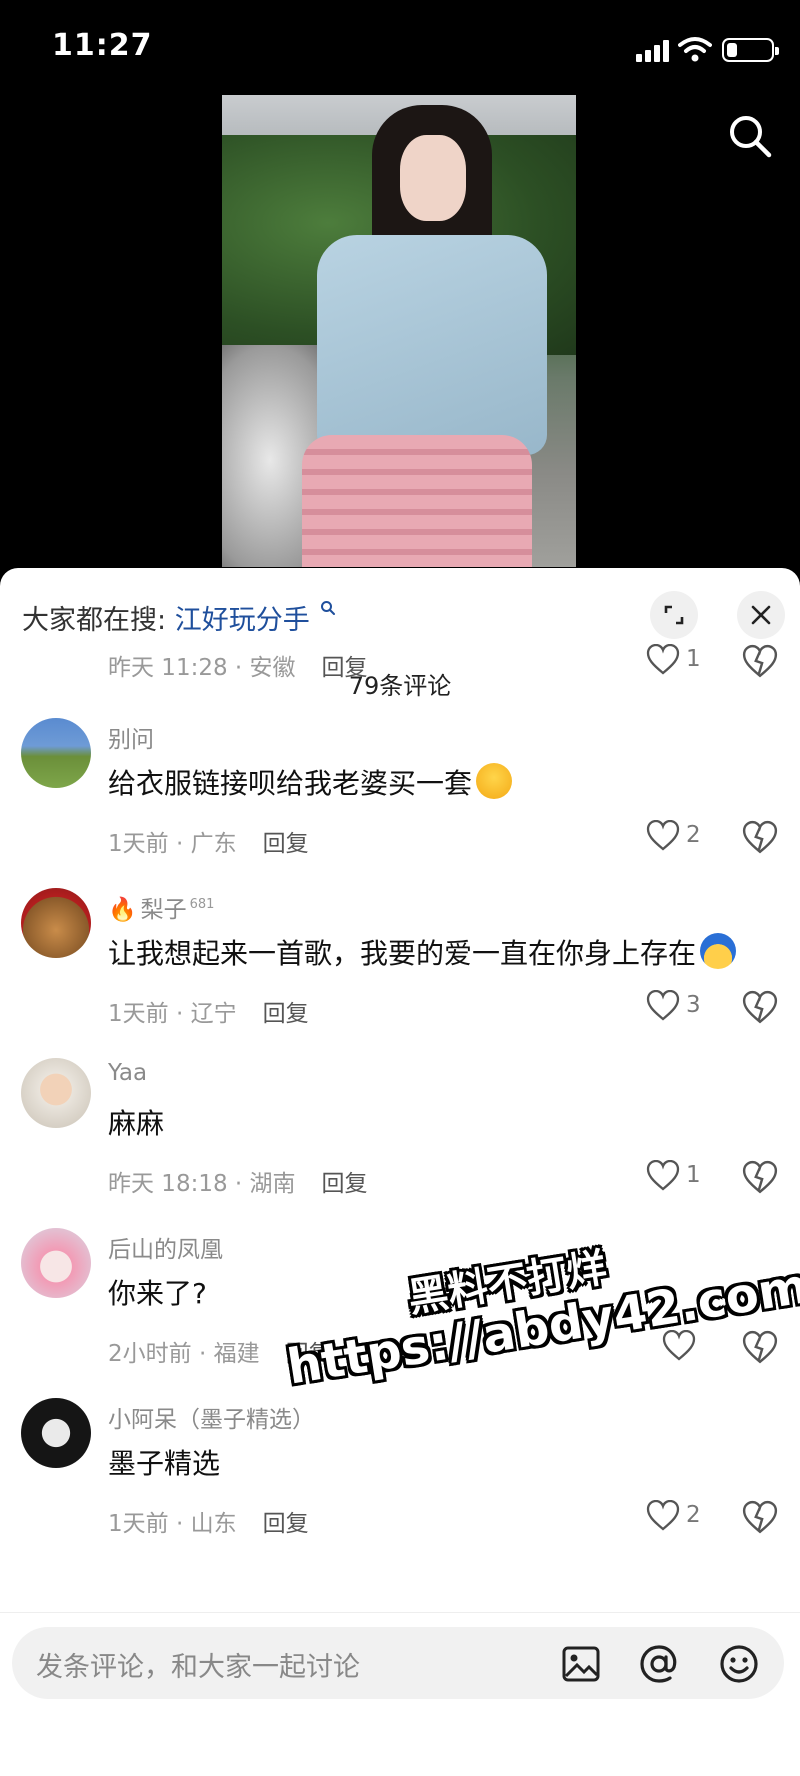 The width and height of the screenshot is (800, 1776). I want to click on comment-meta: 1天前 · 辽宁 回复, so click(208, 1011).